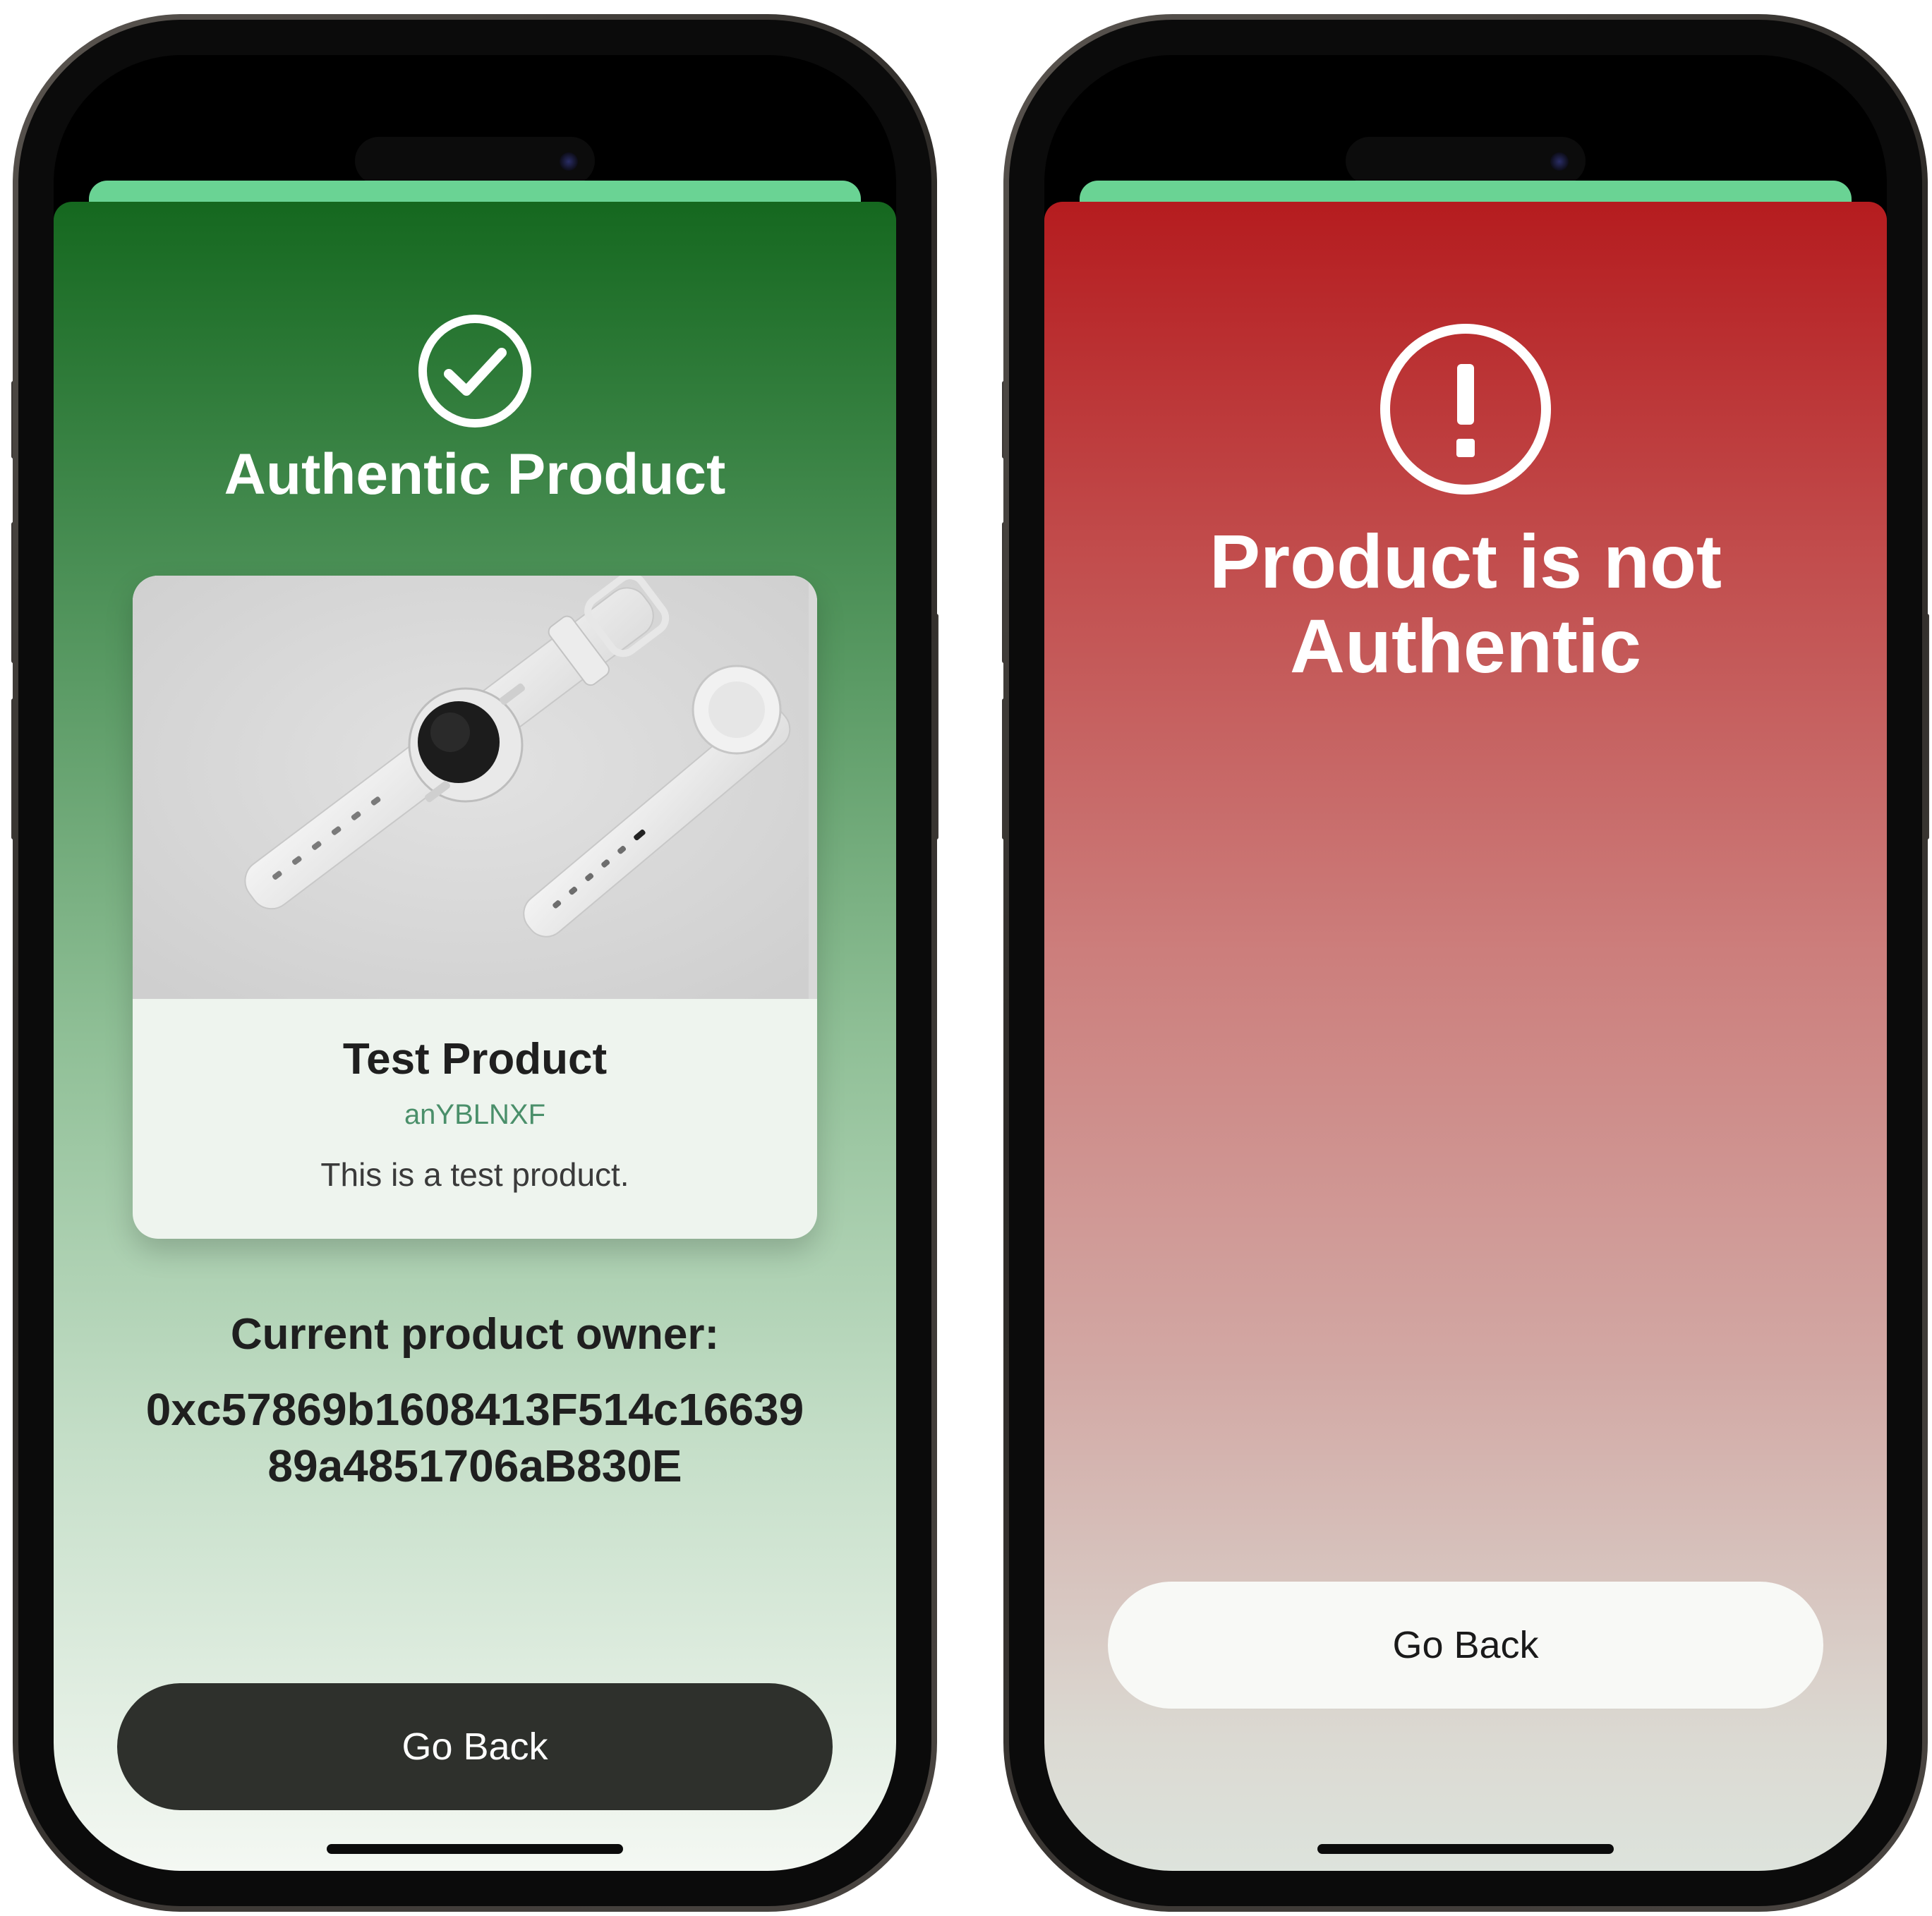  What do you see at coordinates (474, 1174) in the screenshot?
I see `product-description: This is a test product.` at bounding box center [474, 1174].